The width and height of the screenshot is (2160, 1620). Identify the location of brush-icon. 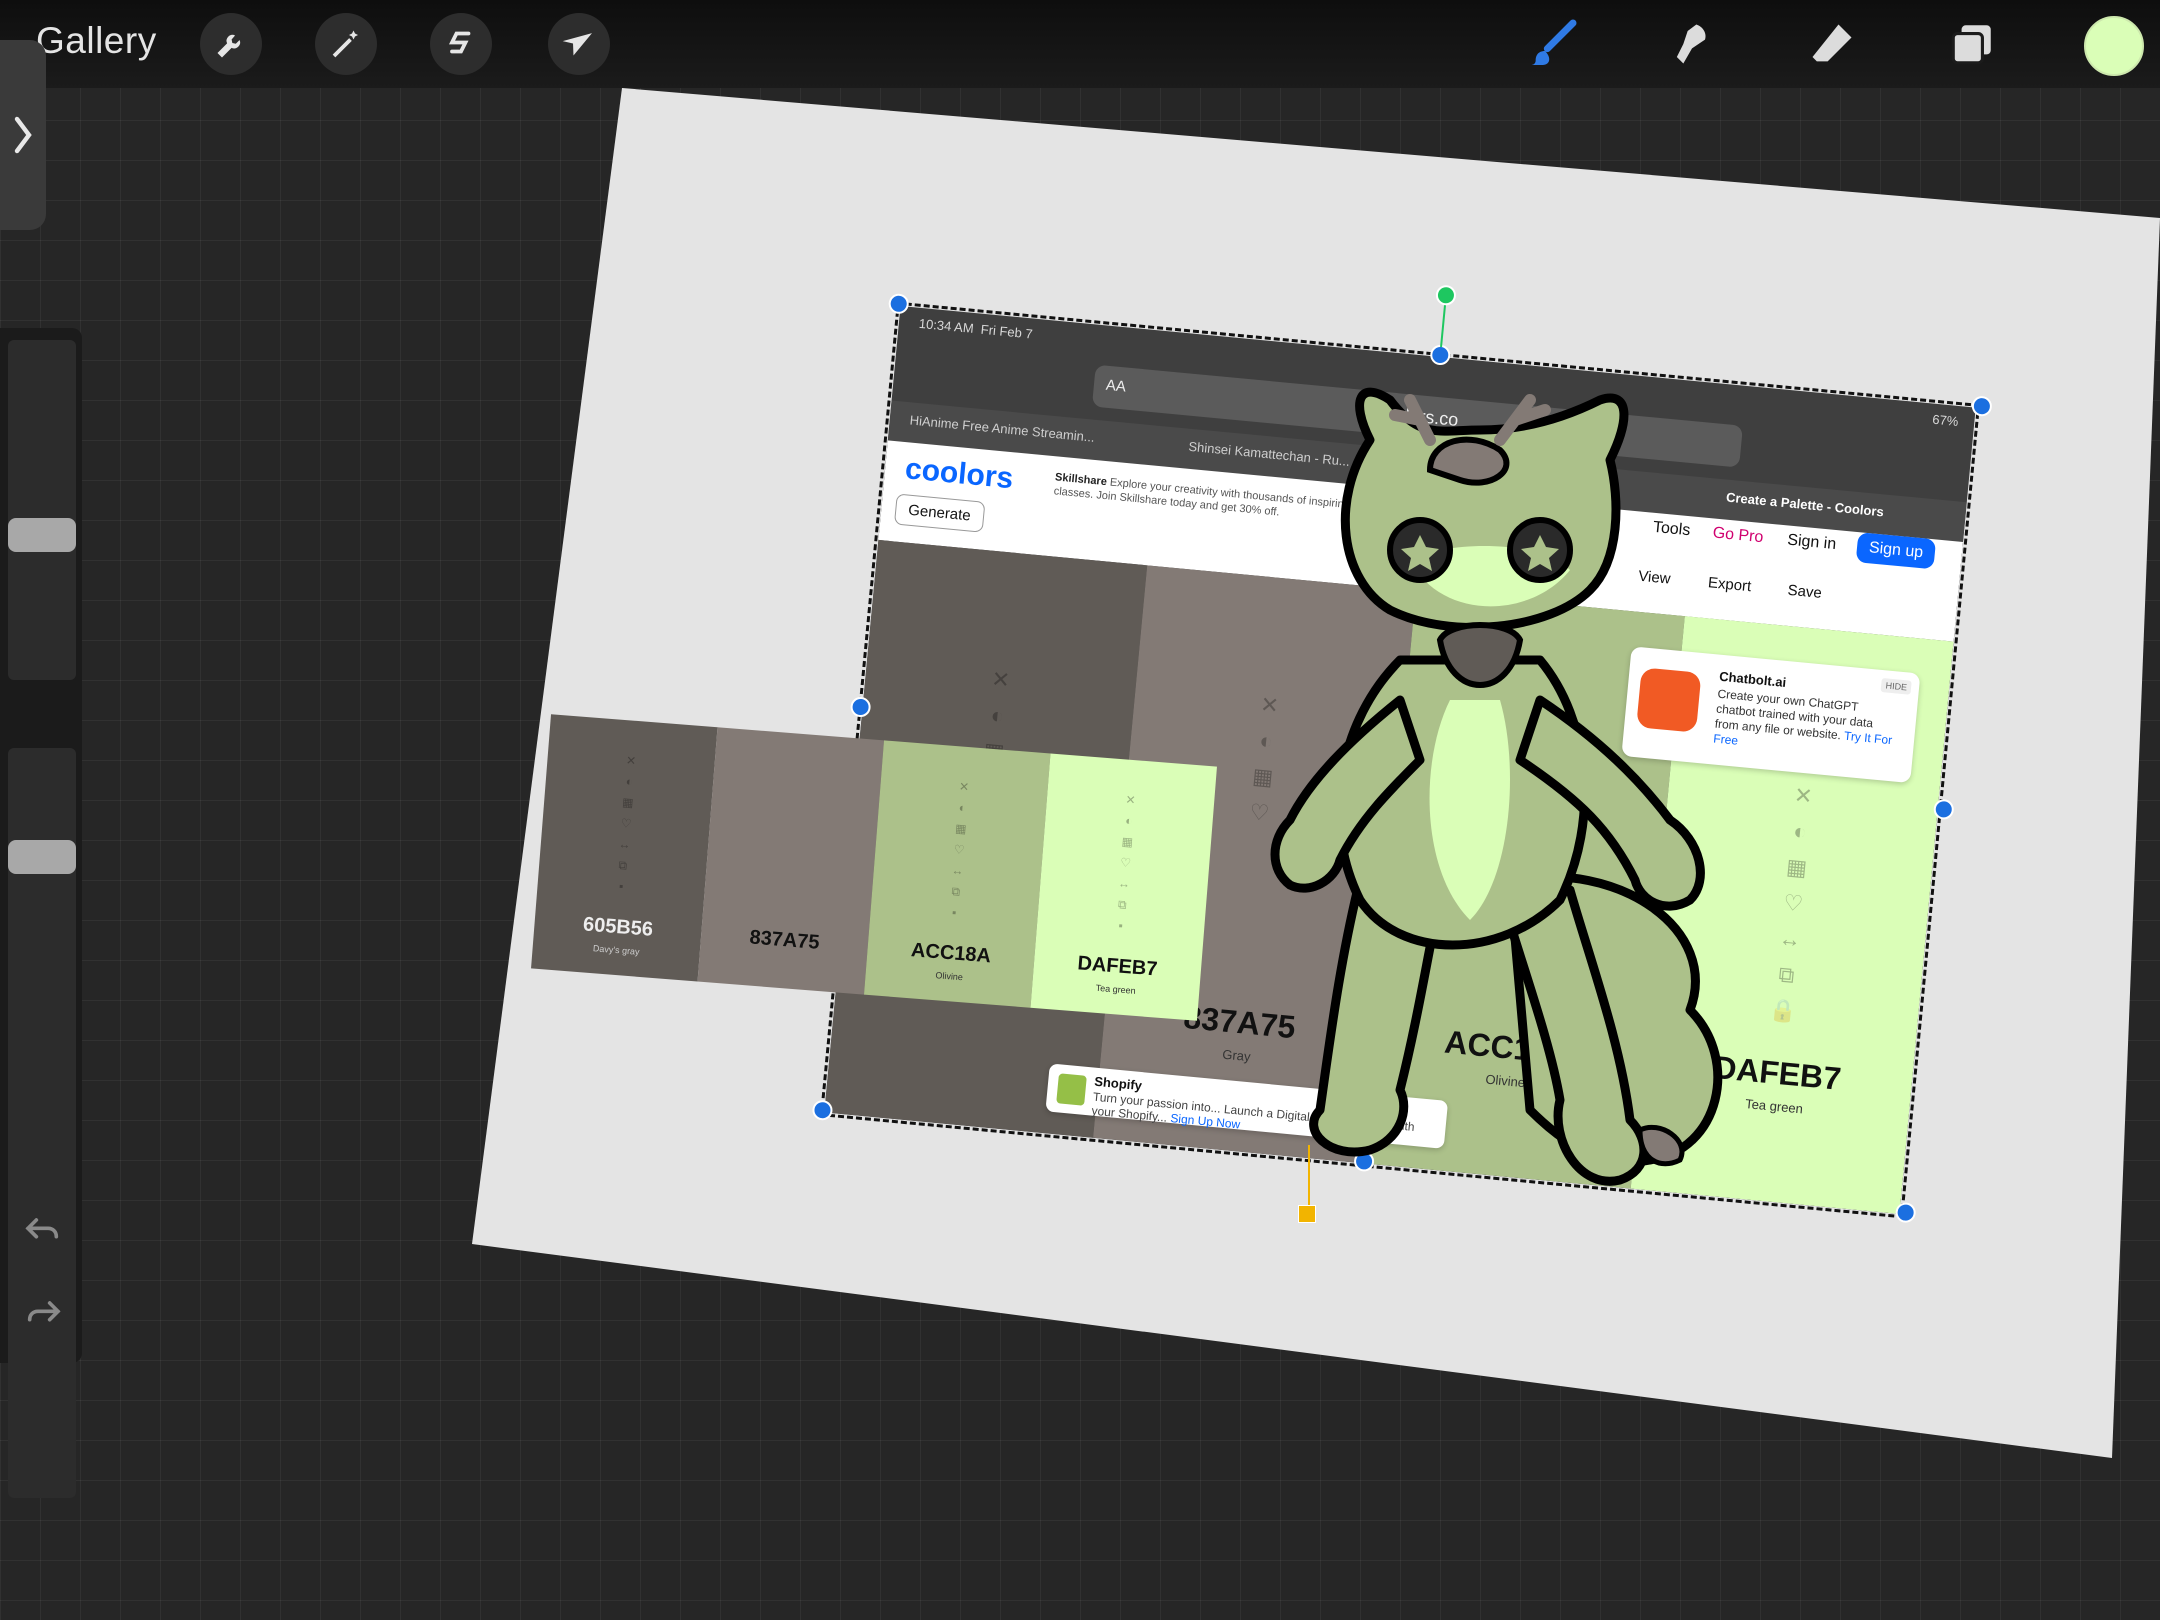
(1554, 42).